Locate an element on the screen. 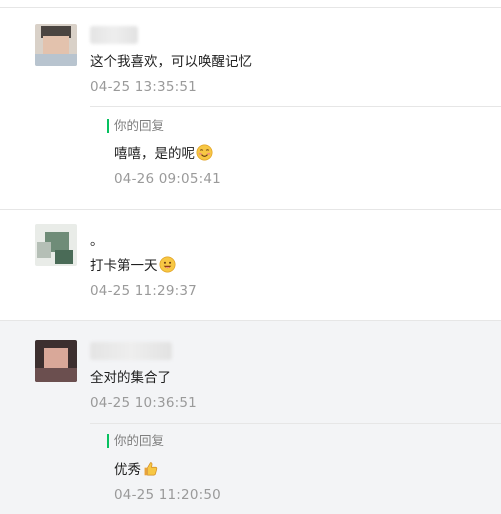 This screenshot has height=514, width=501. comment-text: 全对的集合了 is located at coordinates (130, 378).